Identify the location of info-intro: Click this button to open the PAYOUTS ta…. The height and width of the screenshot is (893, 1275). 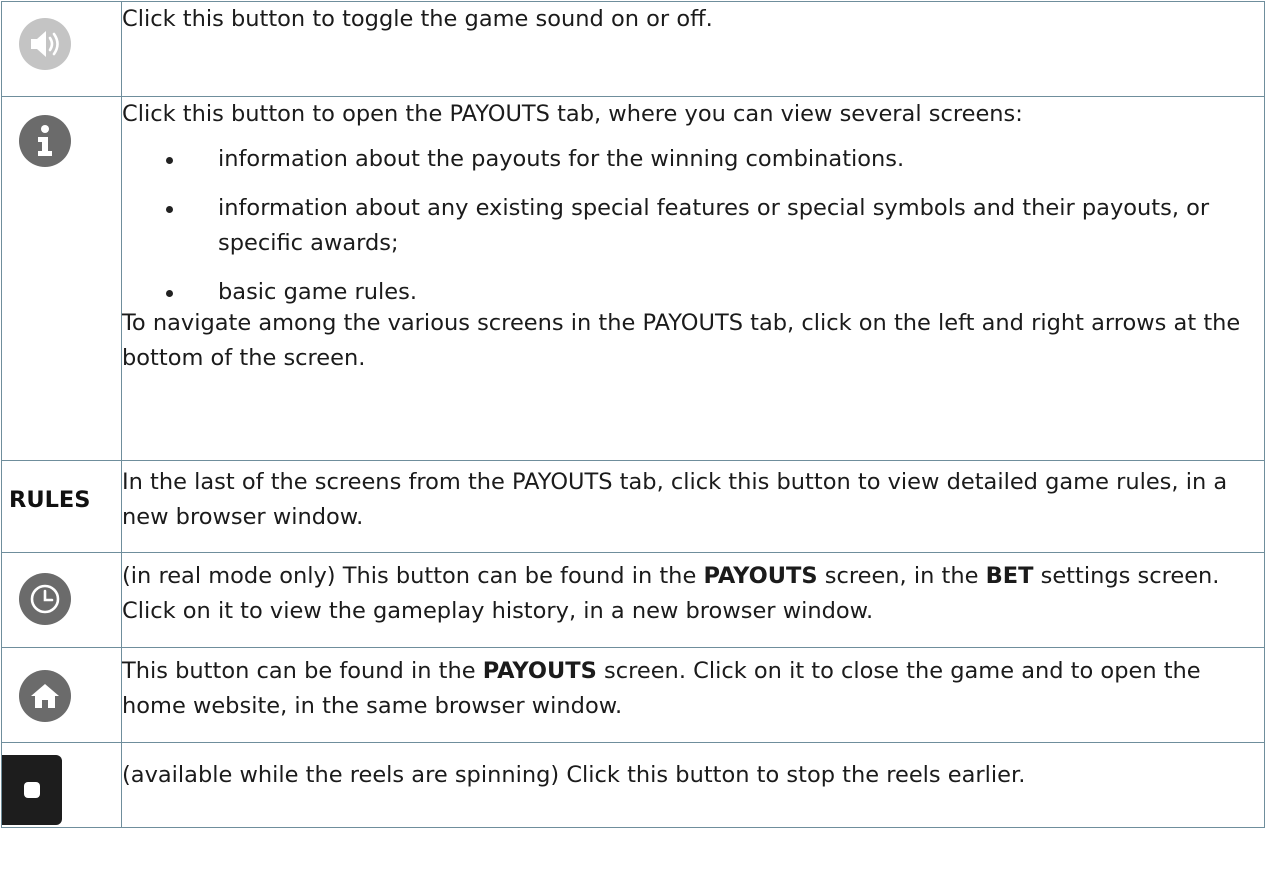
(572, 114).